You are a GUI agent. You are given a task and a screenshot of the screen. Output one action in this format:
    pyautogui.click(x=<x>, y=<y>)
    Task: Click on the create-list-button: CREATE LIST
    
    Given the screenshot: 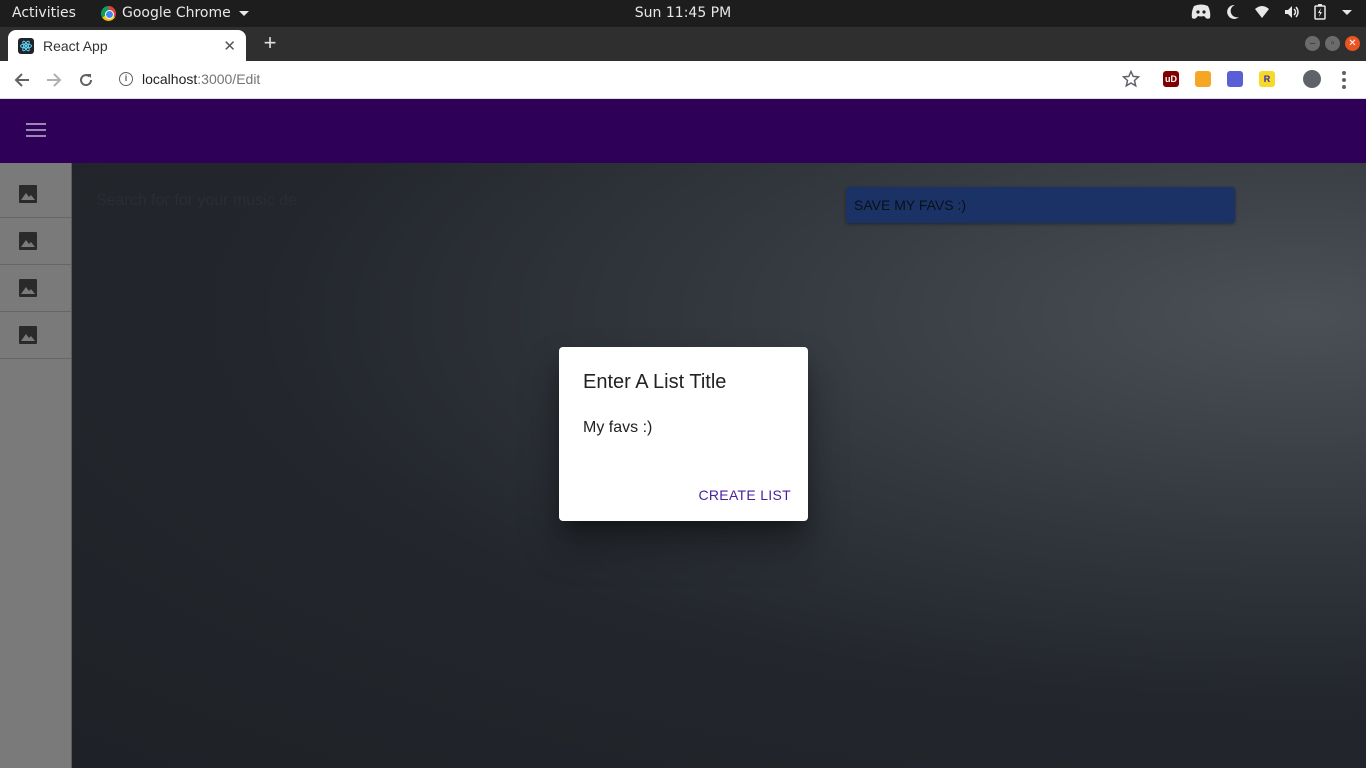 What is the action you would take?
    pyautogui.click(x=744, y=495)
    